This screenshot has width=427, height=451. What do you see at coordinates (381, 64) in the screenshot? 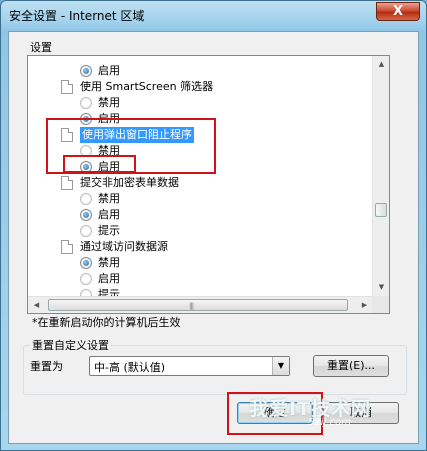
I see `scroll-up-icon: ▲` at bounding box center [381, 64].